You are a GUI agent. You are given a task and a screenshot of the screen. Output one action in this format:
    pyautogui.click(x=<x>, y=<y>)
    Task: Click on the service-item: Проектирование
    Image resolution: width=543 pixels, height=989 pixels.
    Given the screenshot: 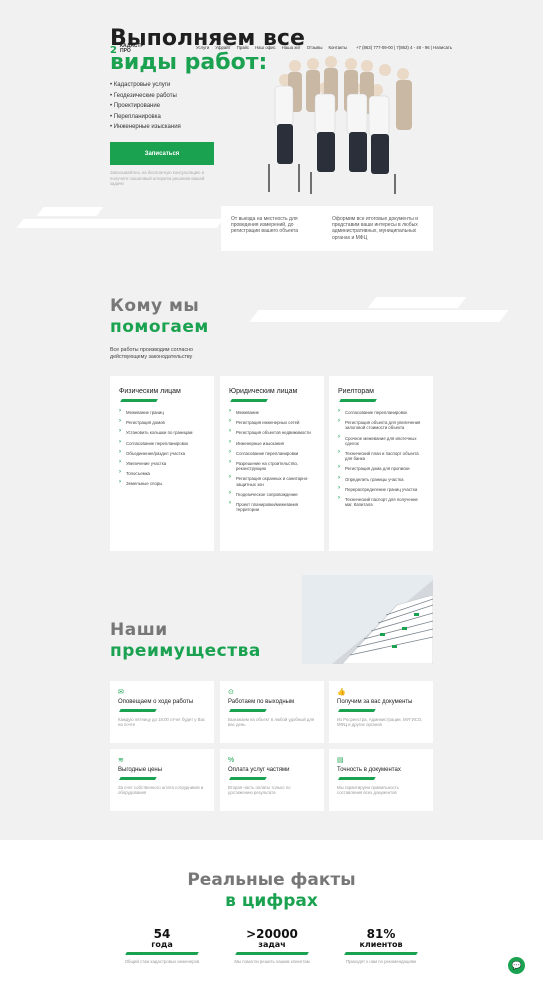 What is the action you would take?
    pyautogui.click(x=145, y=106)
    